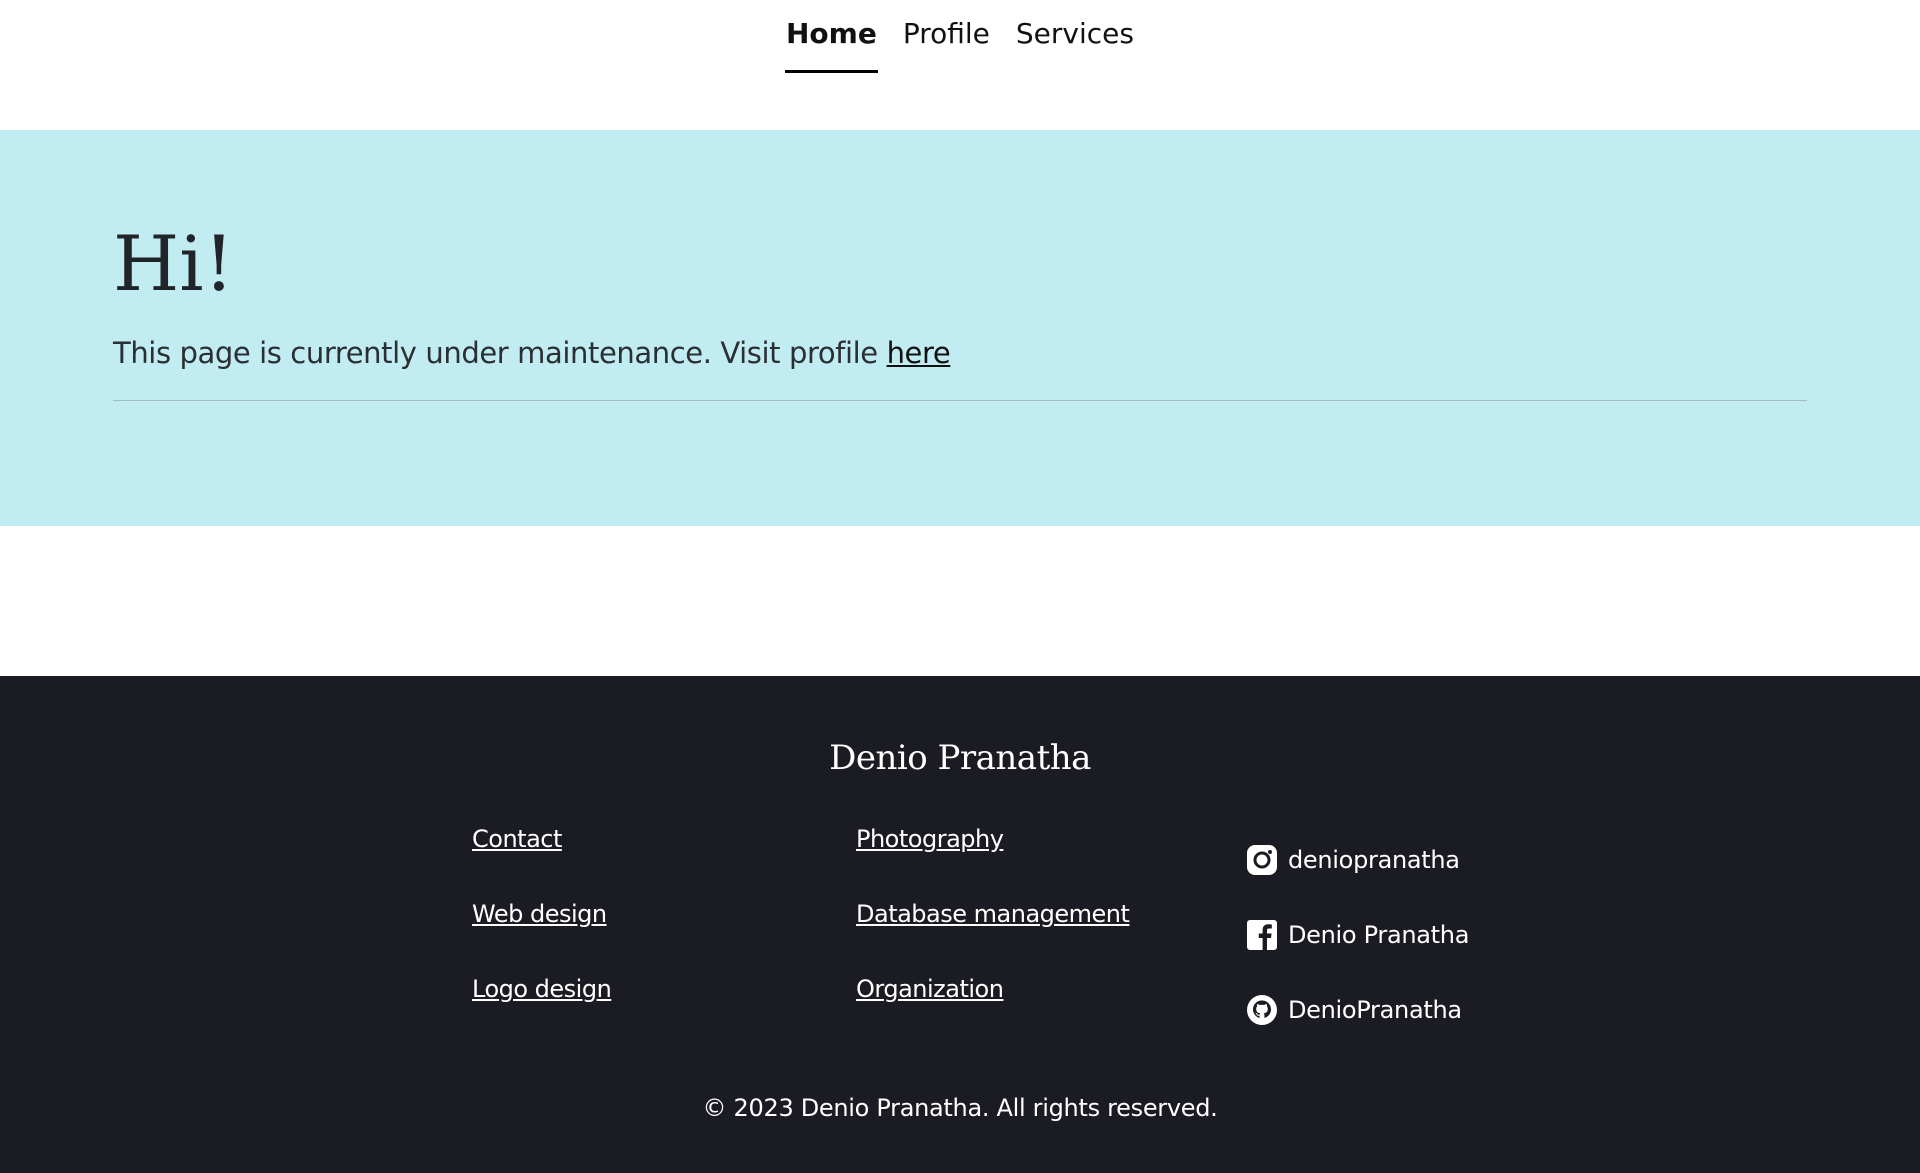  I want to click on instagram-icon, so click(1262, 860).